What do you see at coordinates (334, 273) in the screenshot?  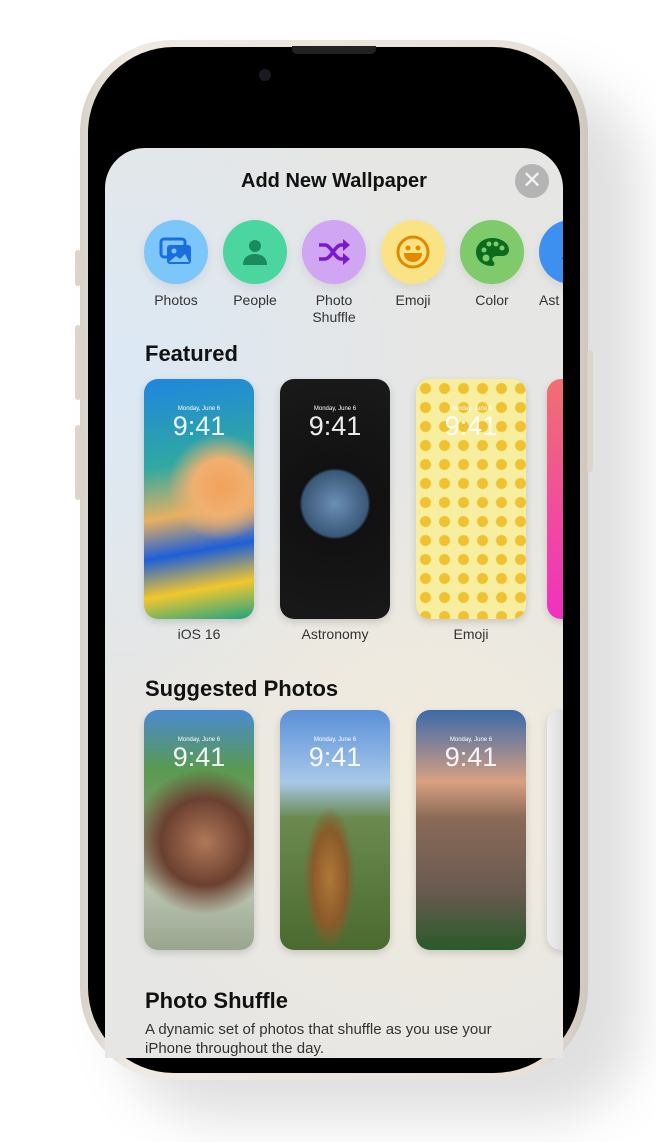 I see `category-photo-shuffle: Photo Shuffle` at bounding box center [334, 273].